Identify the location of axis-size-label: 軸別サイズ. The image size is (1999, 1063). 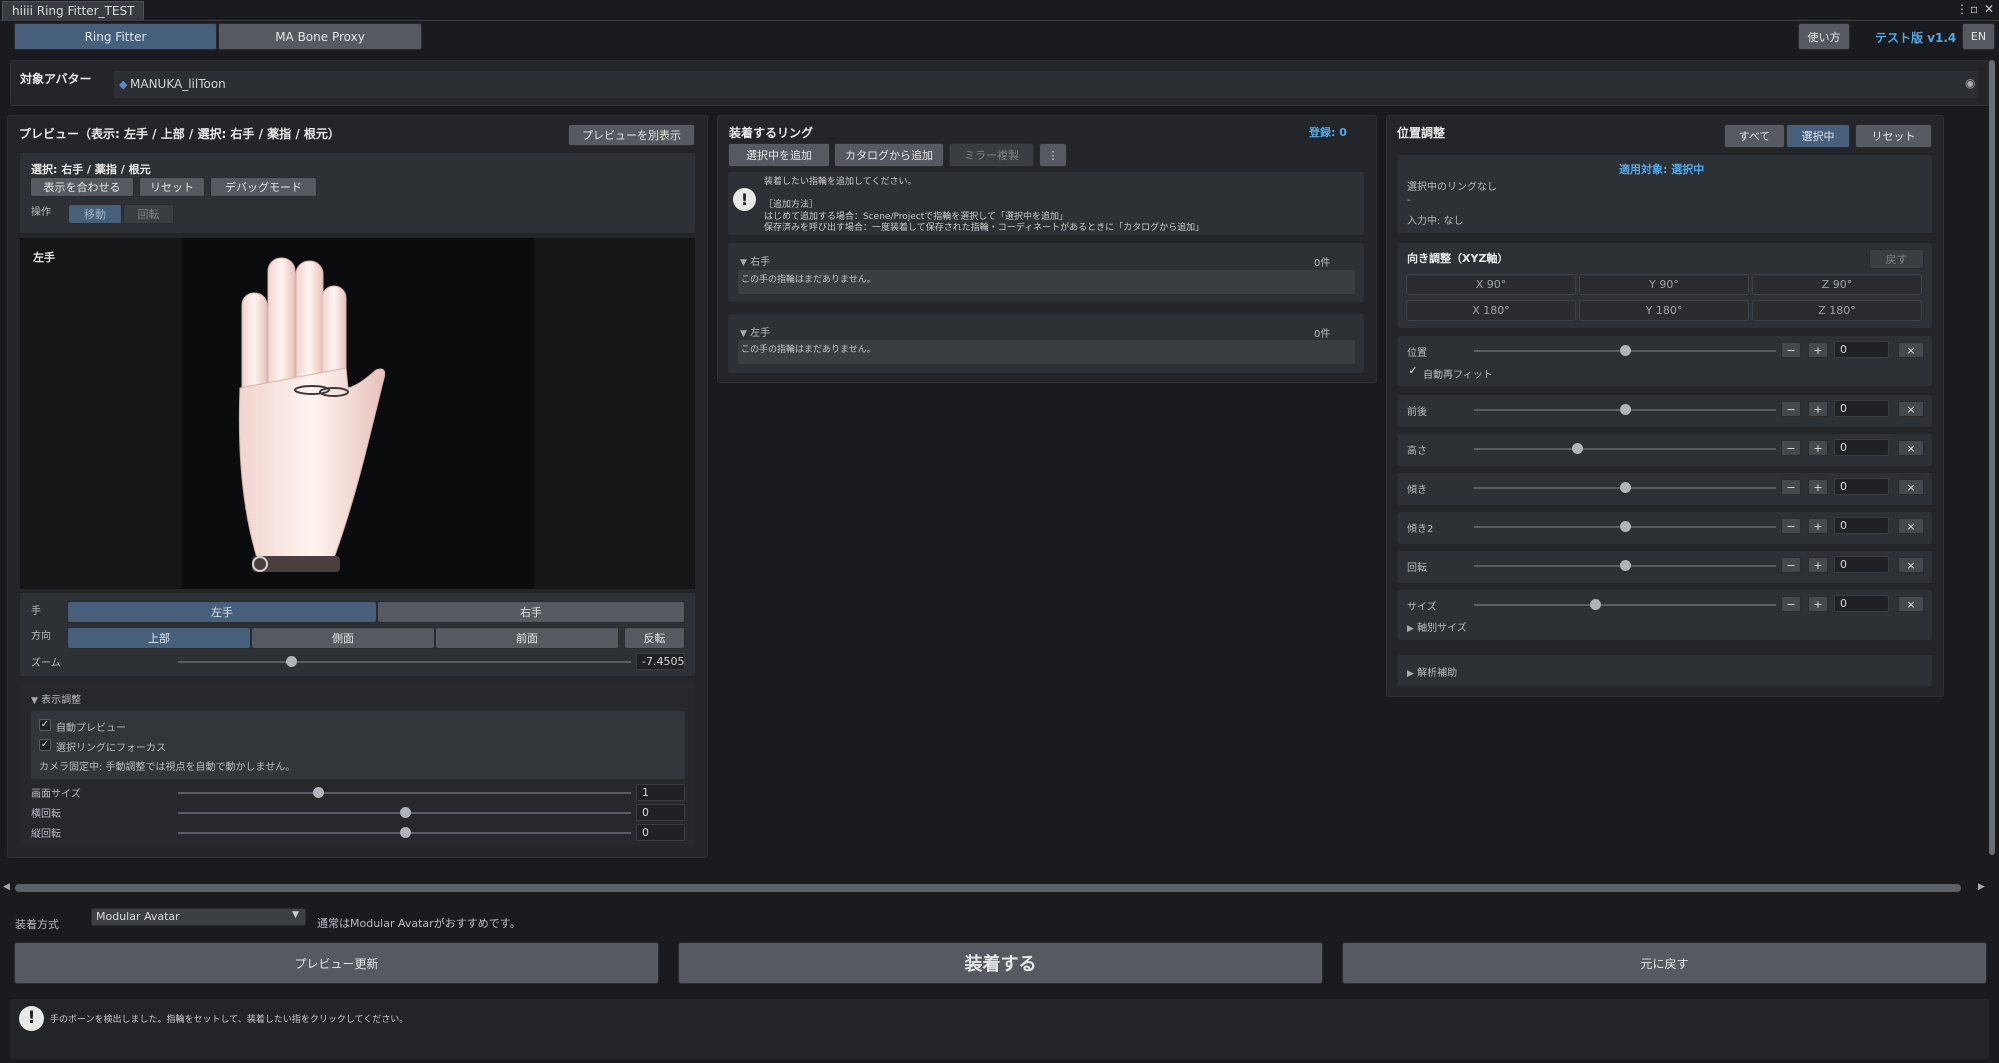
(1442, 628).